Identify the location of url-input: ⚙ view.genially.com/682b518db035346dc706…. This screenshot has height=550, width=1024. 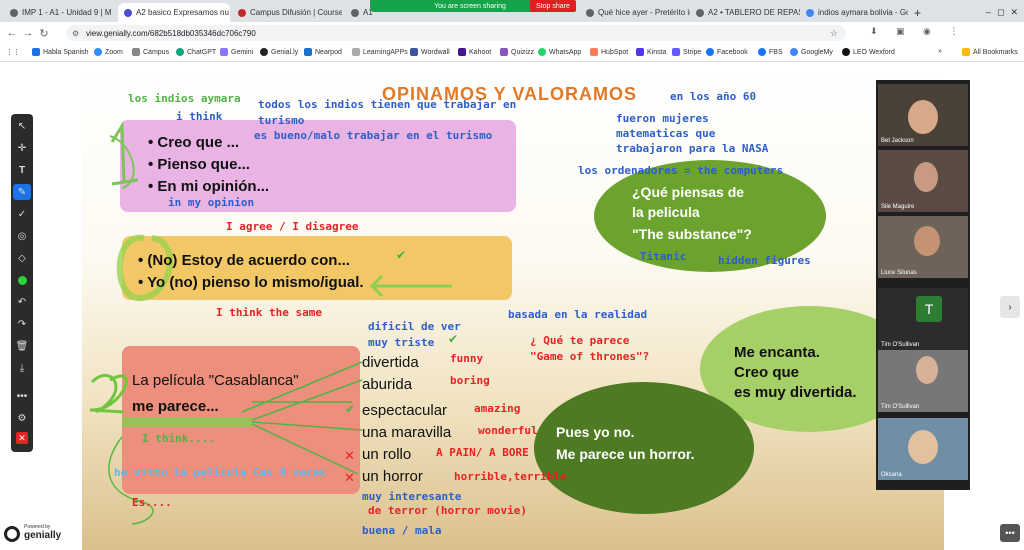
(456, 33).